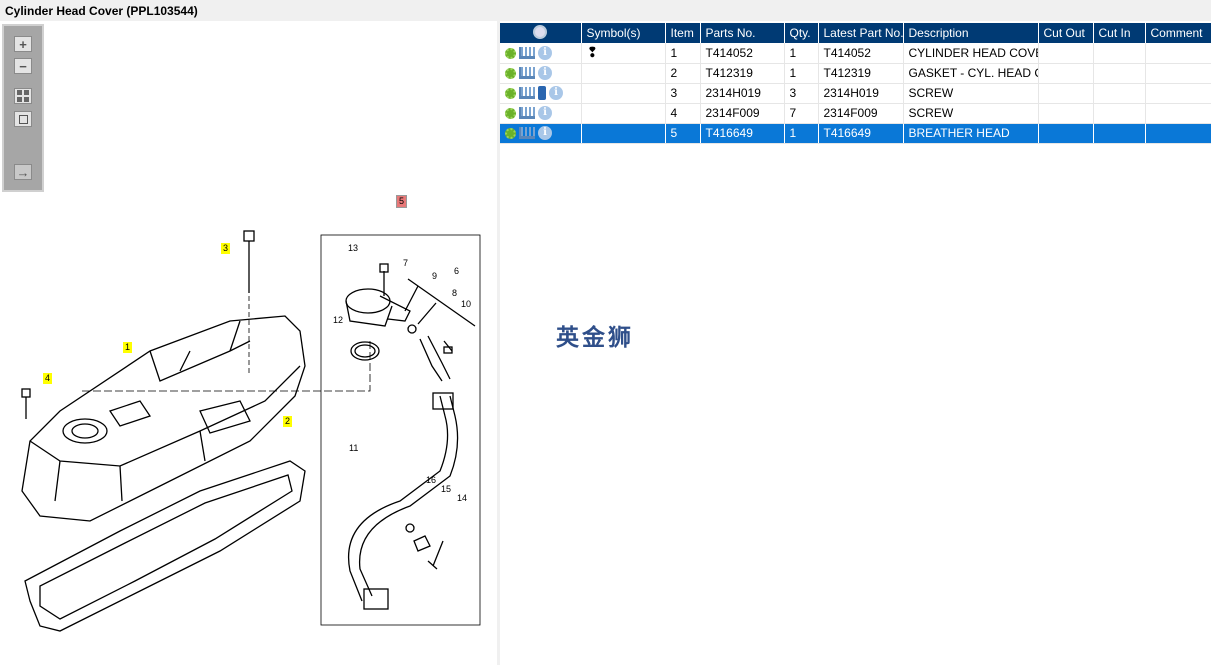  I want to click on fit-all-icon, so click(23, 96).